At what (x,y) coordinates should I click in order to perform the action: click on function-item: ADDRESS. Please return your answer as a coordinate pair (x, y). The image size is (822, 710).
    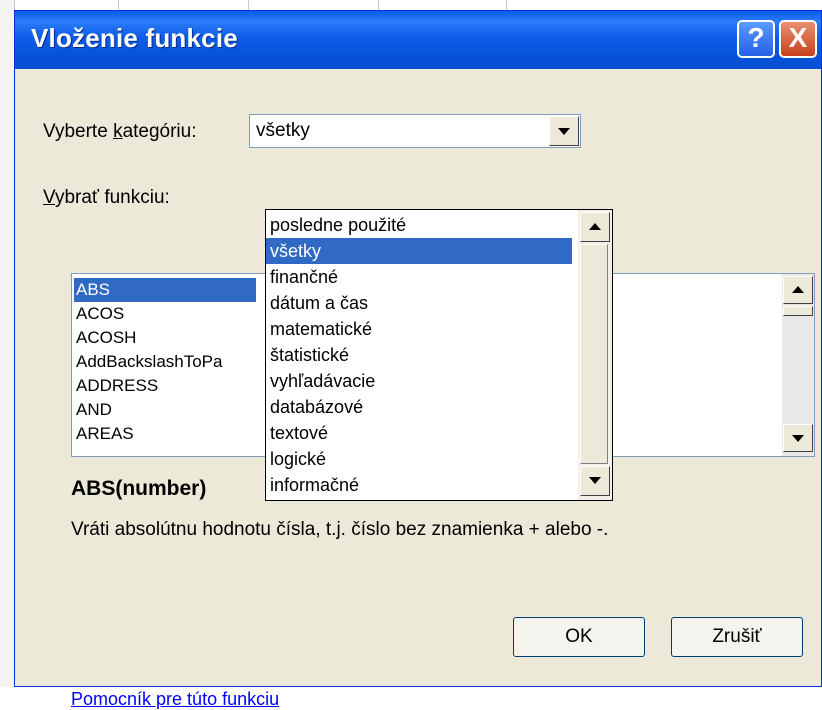
    Looking at the image, I should click on (116, 386).